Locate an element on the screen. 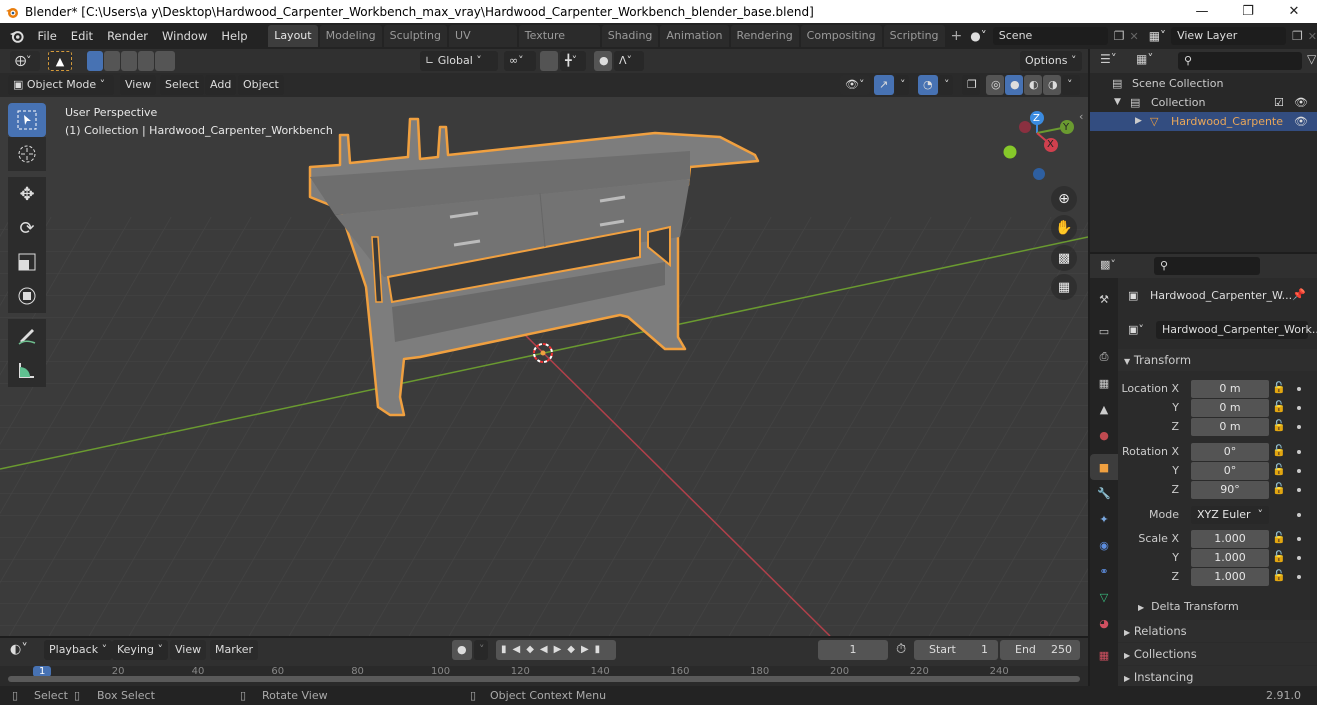  outliner-search-input: ⚲ is located at coordinates (1240, 61).